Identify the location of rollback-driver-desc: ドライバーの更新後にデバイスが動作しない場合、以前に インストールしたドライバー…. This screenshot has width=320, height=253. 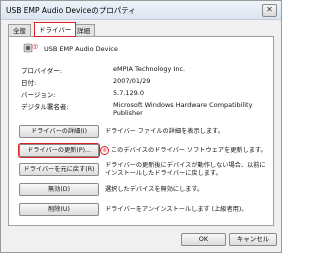
(185, 169).